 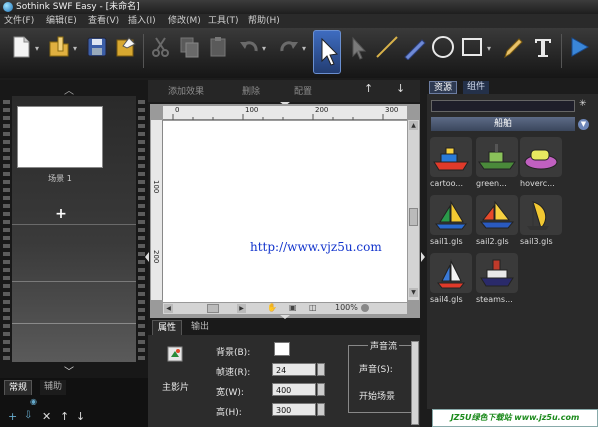 I want to click on move-down-icon: ↓, so click(x=80, y=416).